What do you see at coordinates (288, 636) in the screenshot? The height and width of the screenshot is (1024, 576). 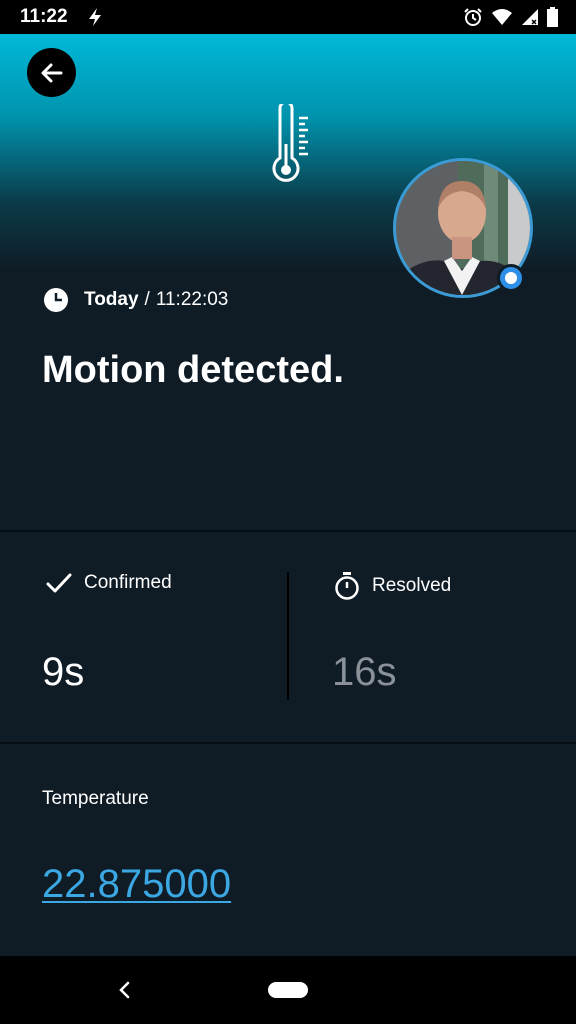 I see `stats-vertical-divider` at bounding box center [288, 636].